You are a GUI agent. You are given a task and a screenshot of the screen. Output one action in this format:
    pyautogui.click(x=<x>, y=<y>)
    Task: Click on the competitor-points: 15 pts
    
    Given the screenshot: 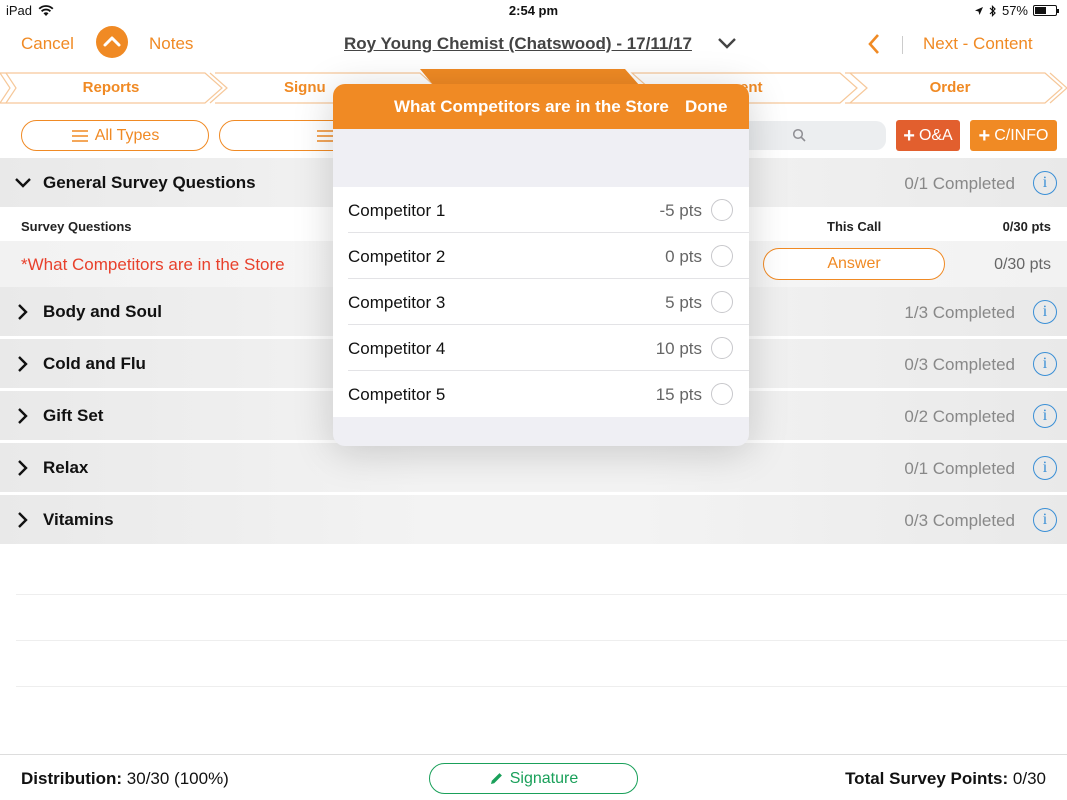 What is the action you would take?
    pyautogui.click(x=678, y=394)
    